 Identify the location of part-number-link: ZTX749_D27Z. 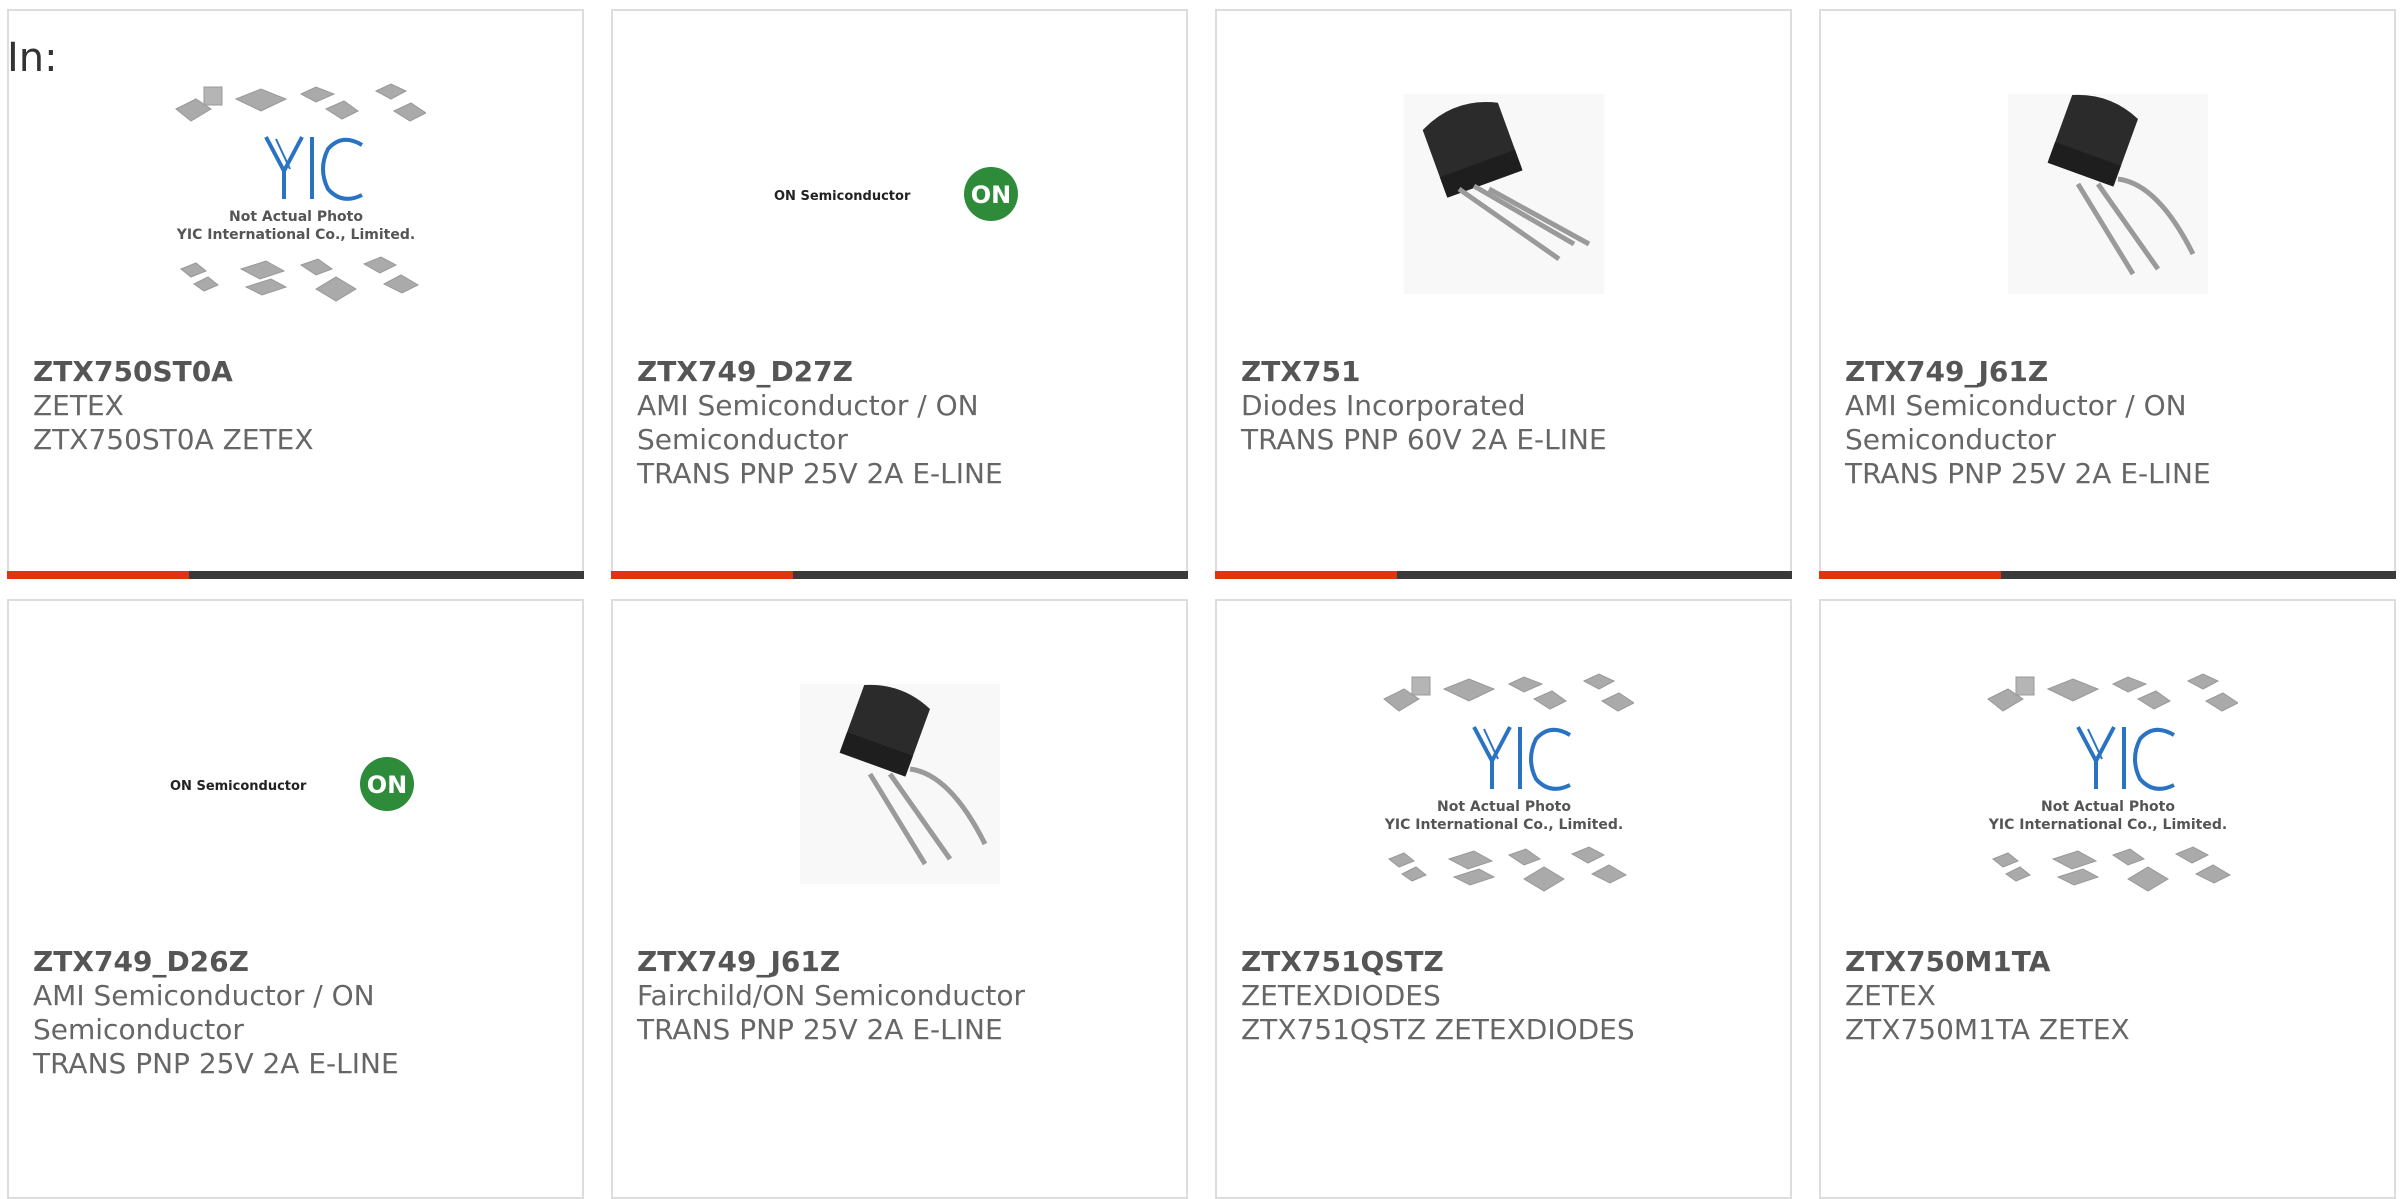
(901, 372).